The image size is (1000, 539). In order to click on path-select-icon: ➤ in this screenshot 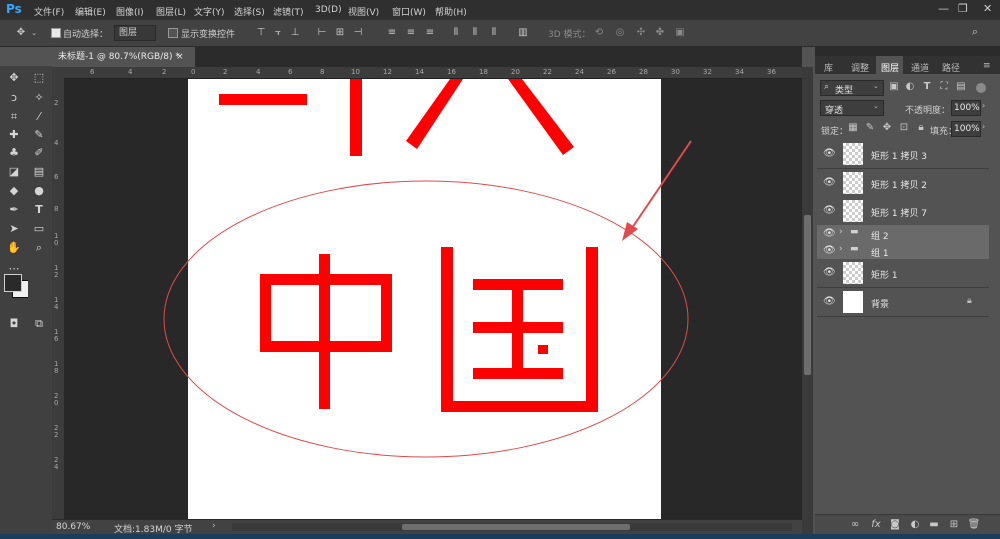, I will do `click(14, 229)`.